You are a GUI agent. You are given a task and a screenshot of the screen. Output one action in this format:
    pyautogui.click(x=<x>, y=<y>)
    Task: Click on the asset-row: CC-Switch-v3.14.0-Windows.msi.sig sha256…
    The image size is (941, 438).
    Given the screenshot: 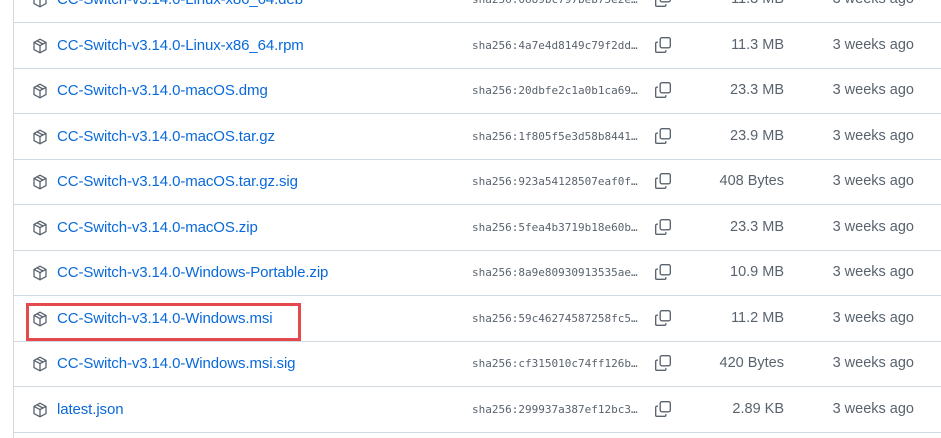 What is the action you would take?
    pyautogui.click(x=477, y=364)
    